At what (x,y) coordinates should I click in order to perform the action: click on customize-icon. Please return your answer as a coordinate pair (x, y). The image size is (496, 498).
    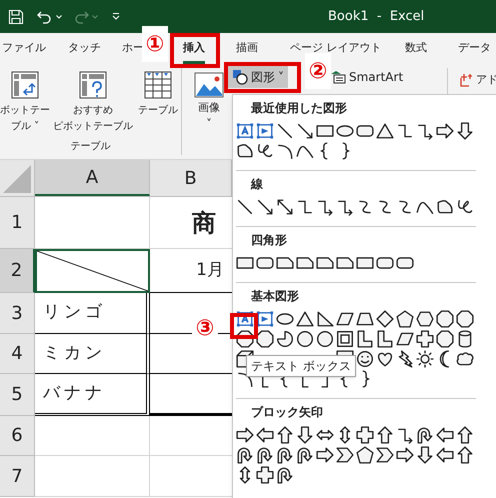
    Looking at the image, I should click on (116, 16).